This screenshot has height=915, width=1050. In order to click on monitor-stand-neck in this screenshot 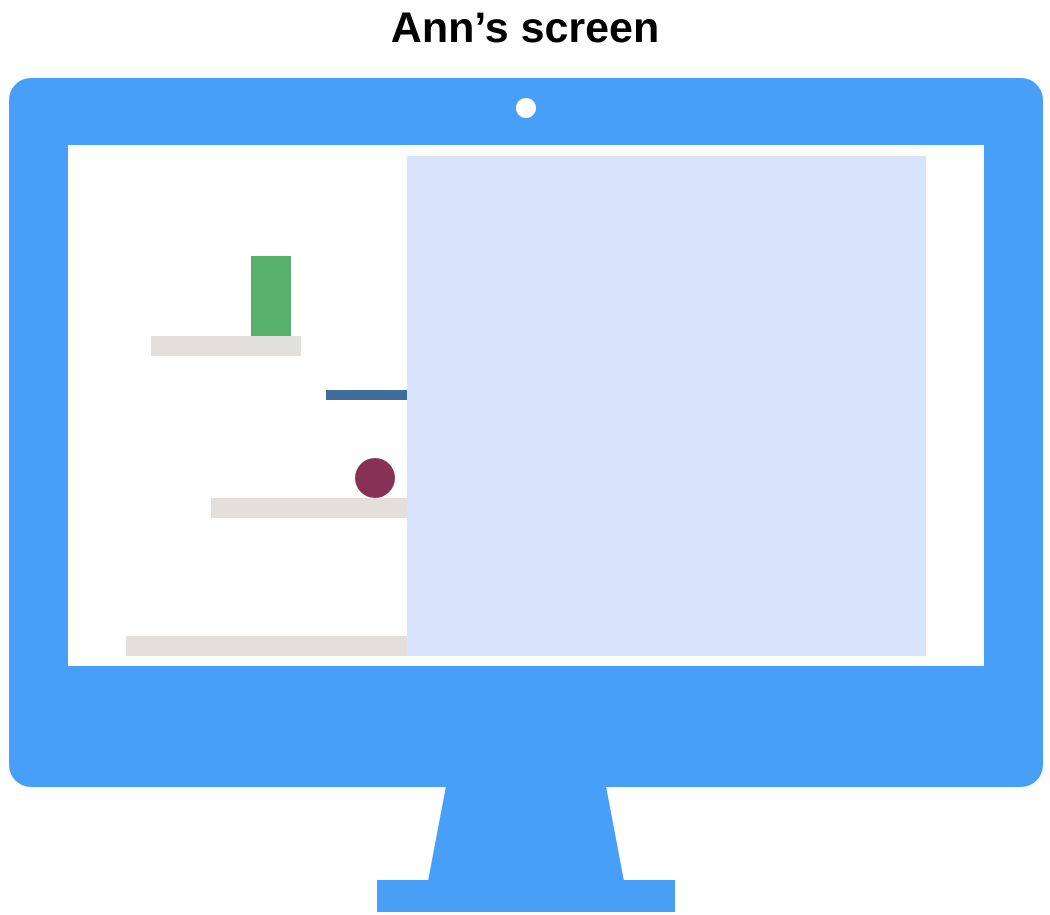, I will do `click(526, 833)`.